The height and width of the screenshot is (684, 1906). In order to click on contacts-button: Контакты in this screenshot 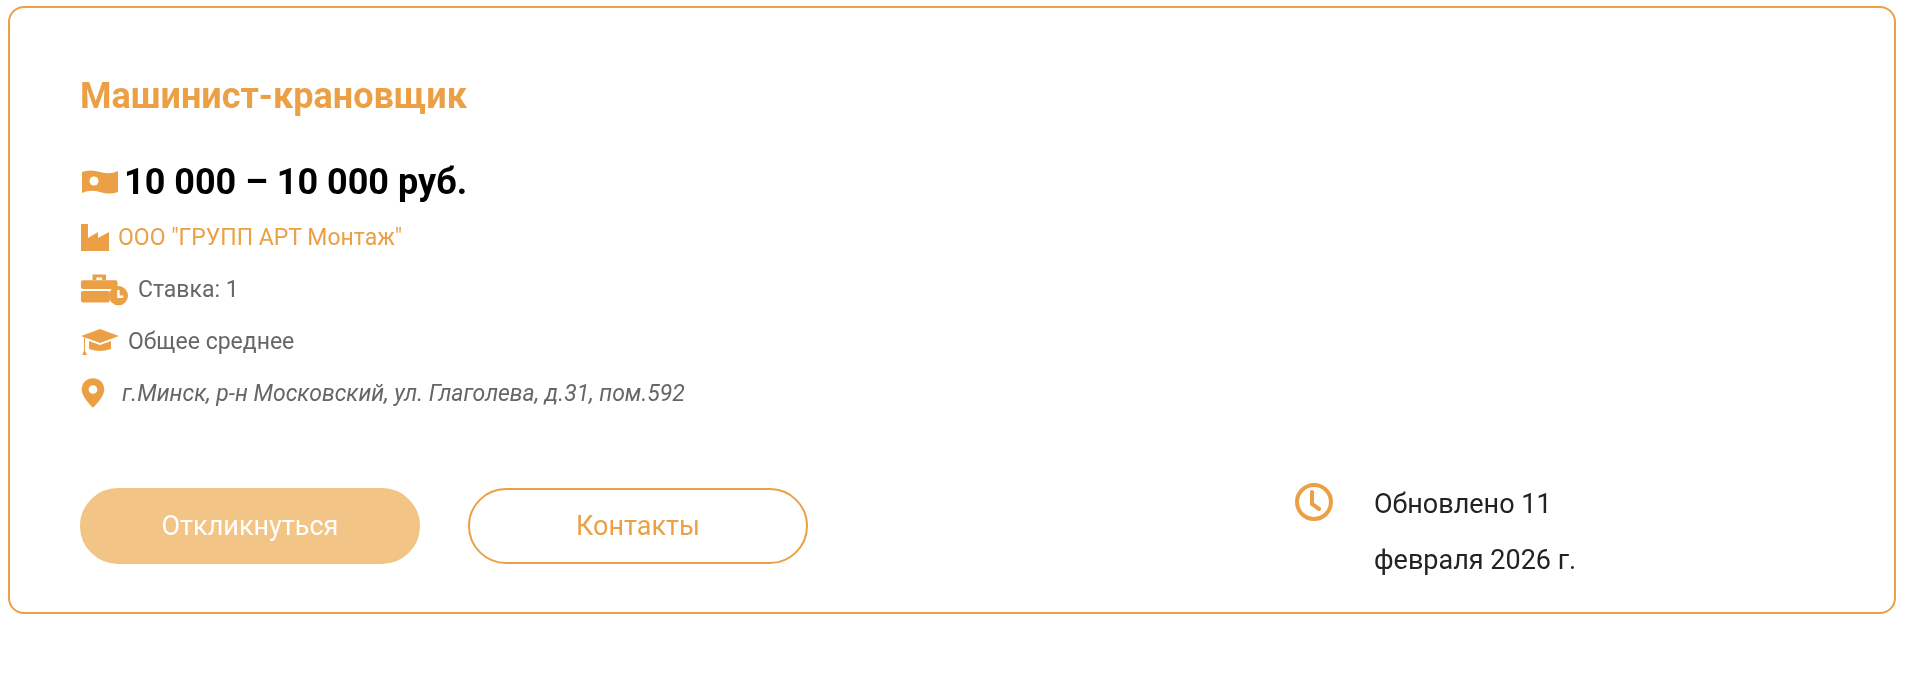, I will do `click(638, 526)`.